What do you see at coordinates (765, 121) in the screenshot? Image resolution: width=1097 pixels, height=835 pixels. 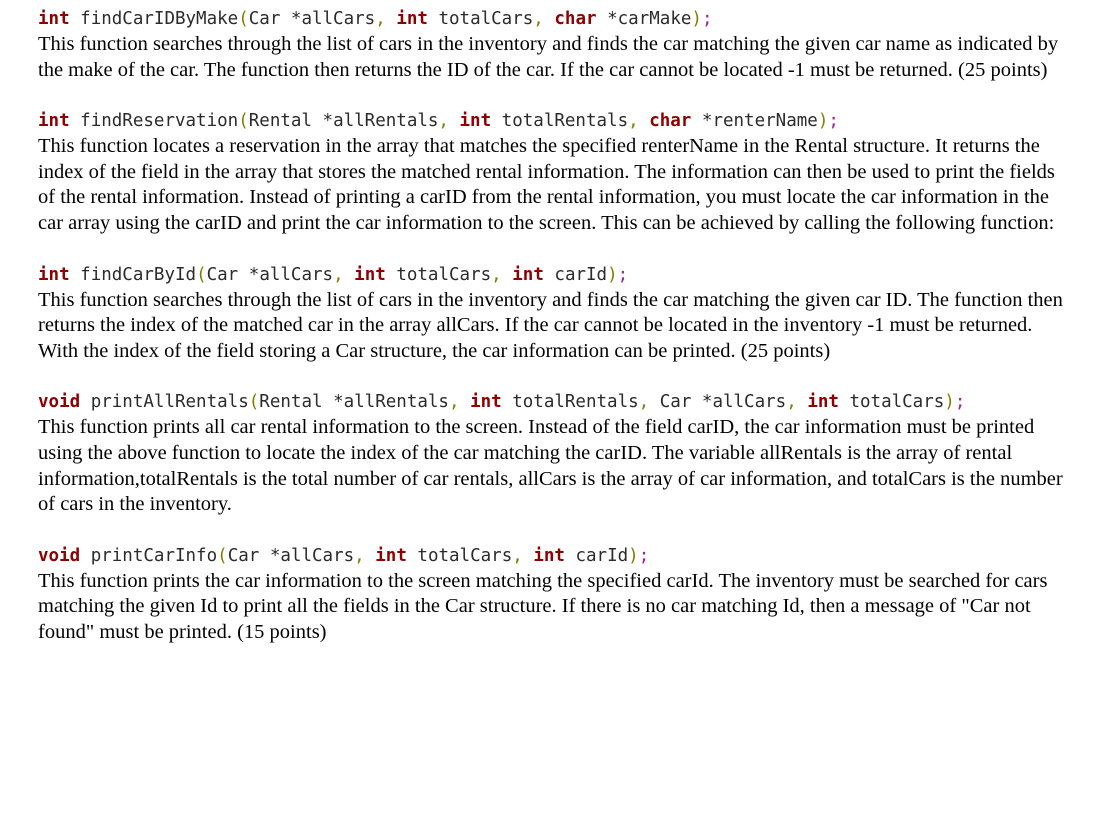 I see `code-token-id: renterName` at bounding box center [765, 121].